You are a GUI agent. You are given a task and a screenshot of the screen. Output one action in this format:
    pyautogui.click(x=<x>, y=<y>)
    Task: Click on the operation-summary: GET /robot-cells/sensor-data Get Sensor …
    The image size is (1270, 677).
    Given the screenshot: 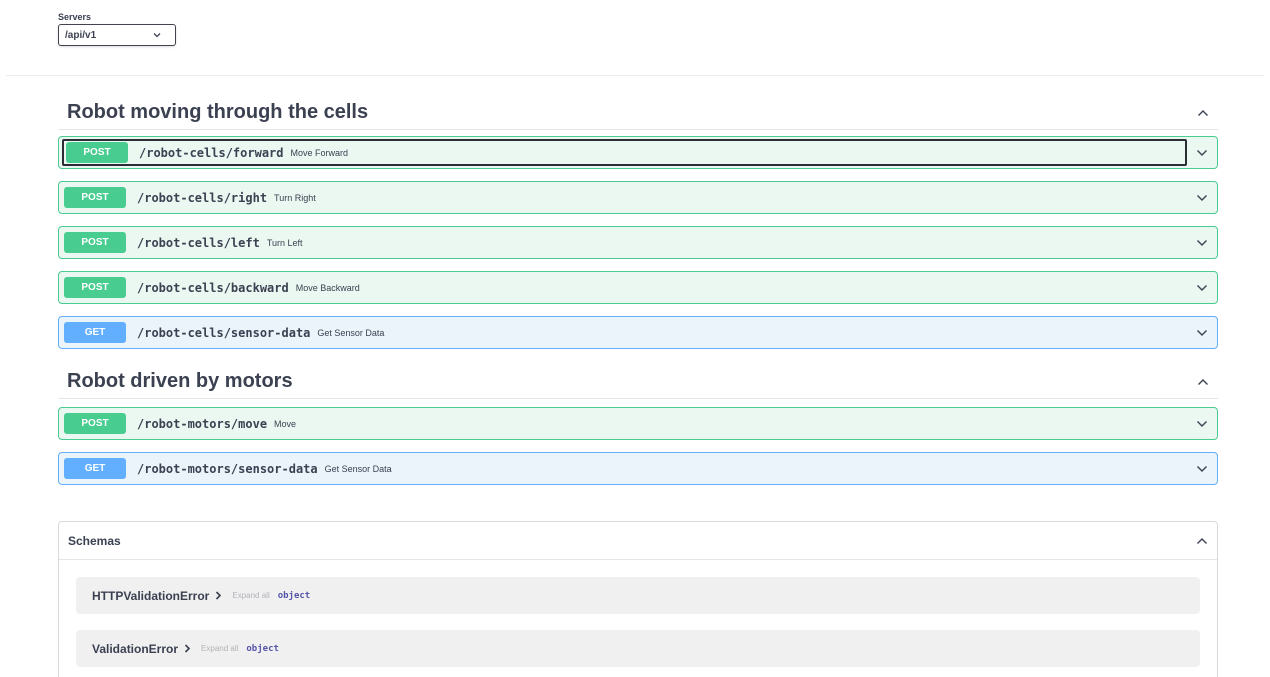 What is the action you would take?
    pyautogui.click(x=624, y=332)
    